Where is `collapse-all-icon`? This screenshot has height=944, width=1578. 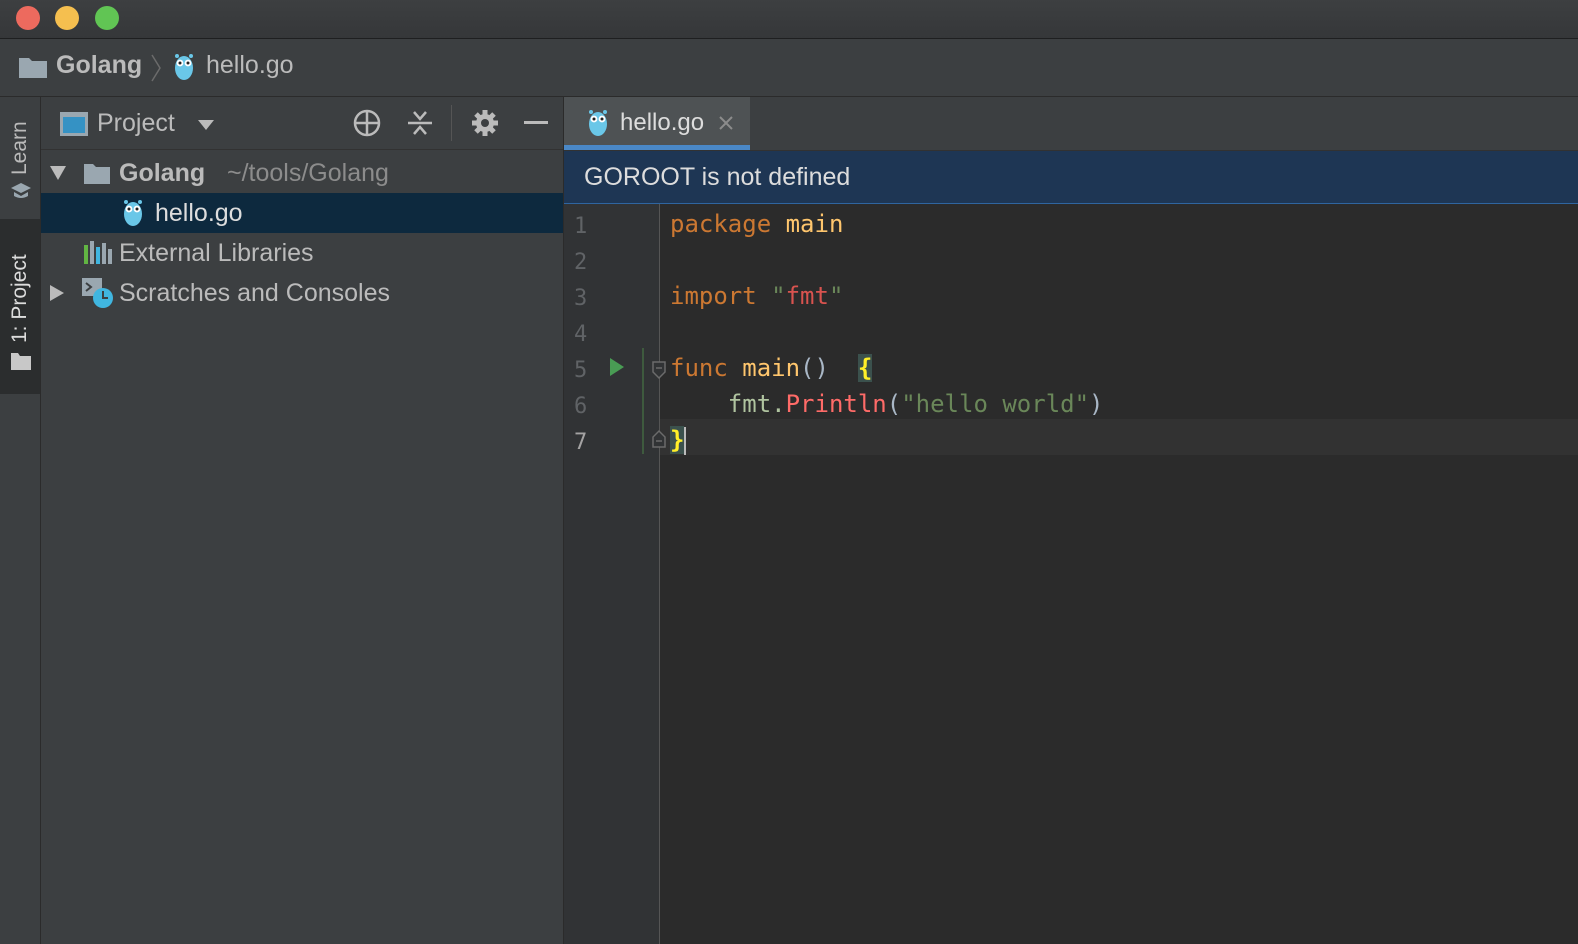 collapse-all-icon is located at coordinates (420, 123).